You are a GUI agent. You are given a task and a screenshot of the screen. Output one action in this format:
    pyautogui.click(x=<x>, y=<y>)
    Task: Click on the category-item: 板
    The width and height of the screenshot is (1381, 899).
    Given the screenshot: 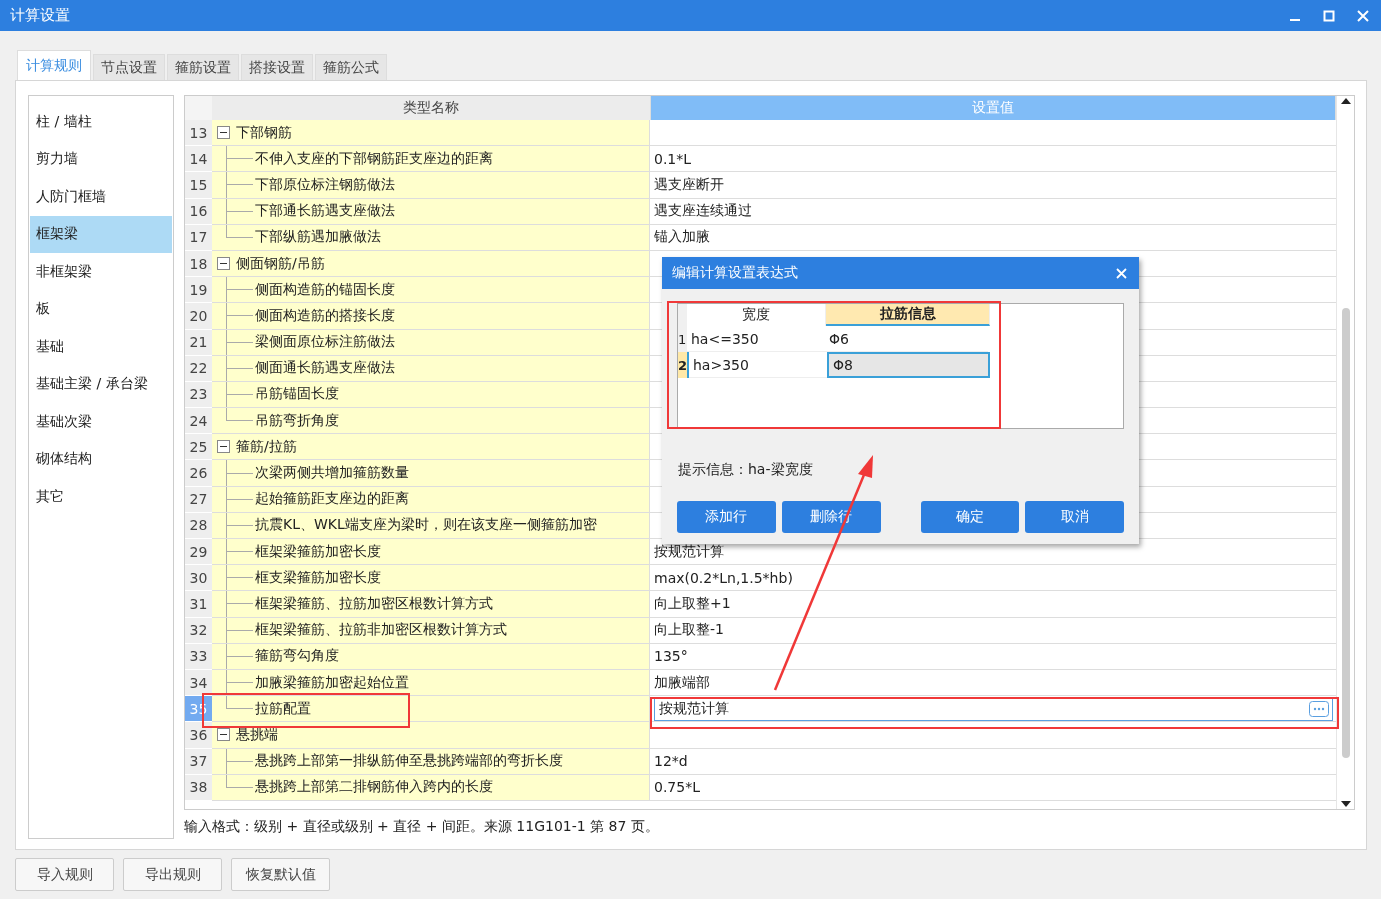 What is the action you would take?
    pyautogui.click(x=101, y=309)
    